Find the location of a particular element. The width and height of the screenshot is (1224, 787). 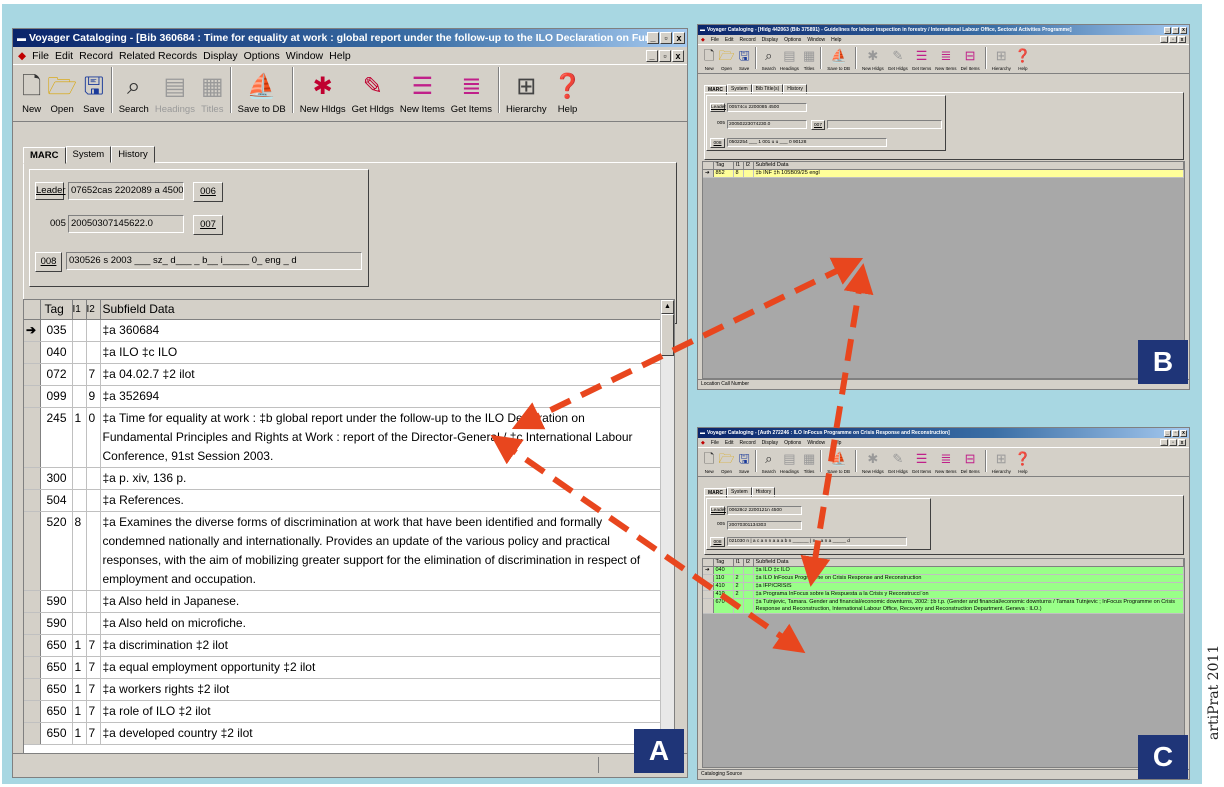

tab-marc: MARC is located at coordinates (44, 155).